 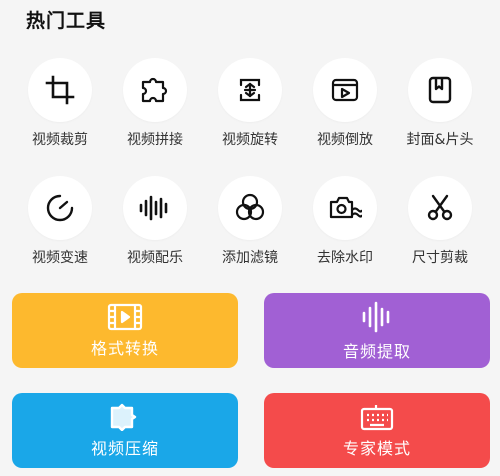 I want to click on card-label: 格式转换, so click(x=124, y=348).